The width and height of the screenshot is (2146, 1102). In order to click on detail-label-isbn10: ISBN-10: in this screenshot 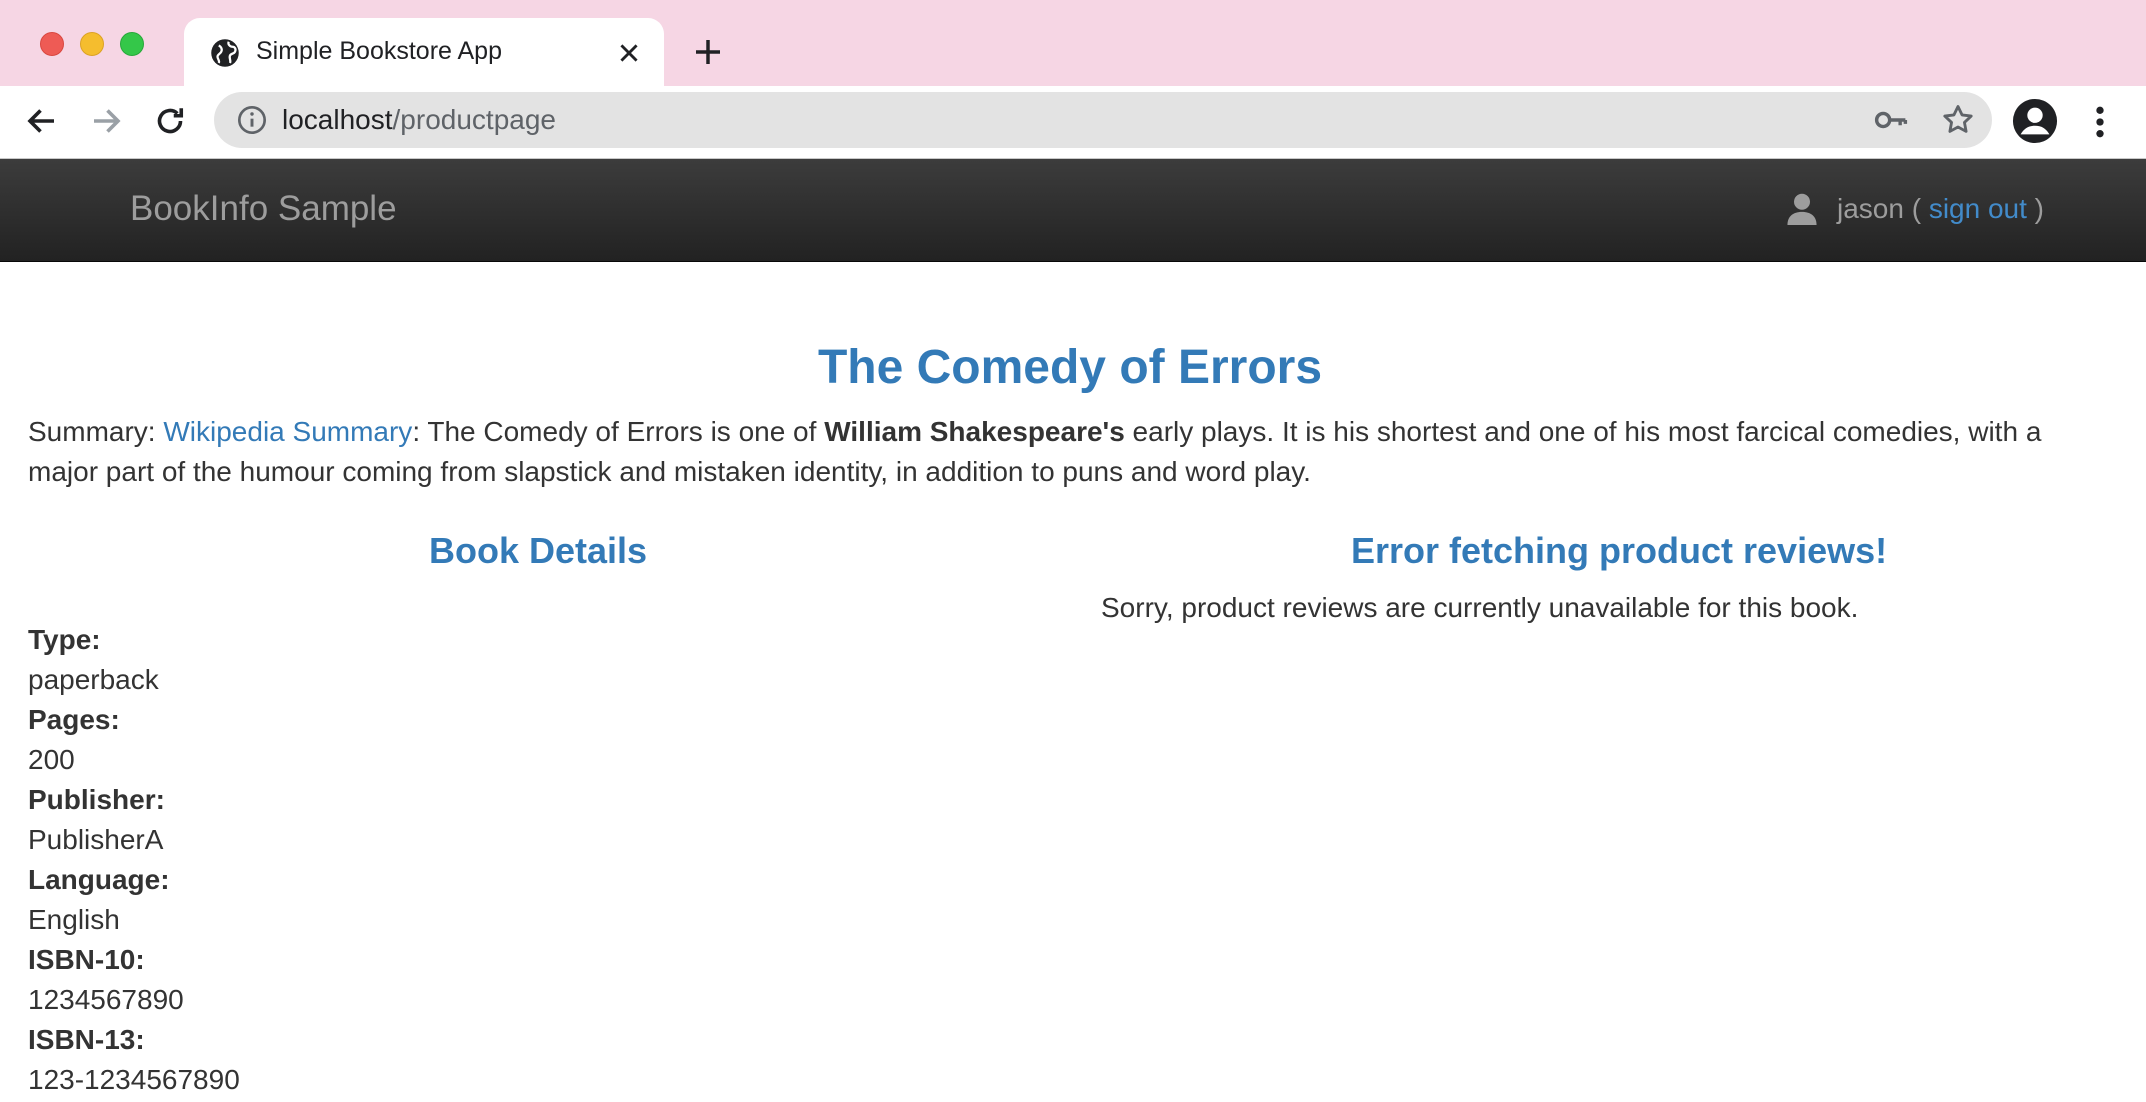, I will do `click(86, 959)`.